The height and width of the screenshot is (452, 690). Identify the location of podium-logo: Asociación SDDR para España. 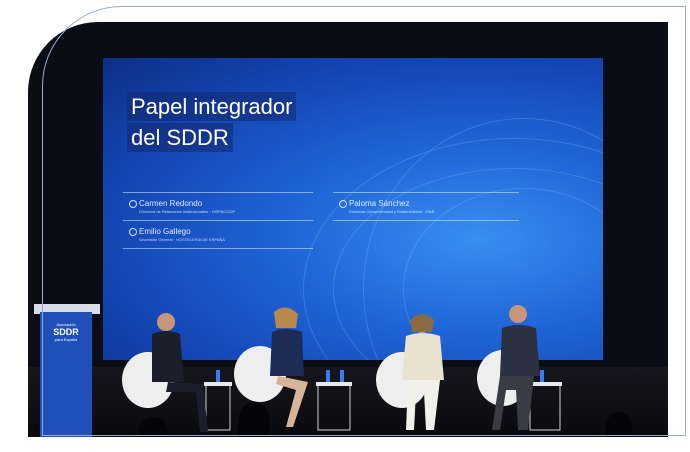
(66, 332).